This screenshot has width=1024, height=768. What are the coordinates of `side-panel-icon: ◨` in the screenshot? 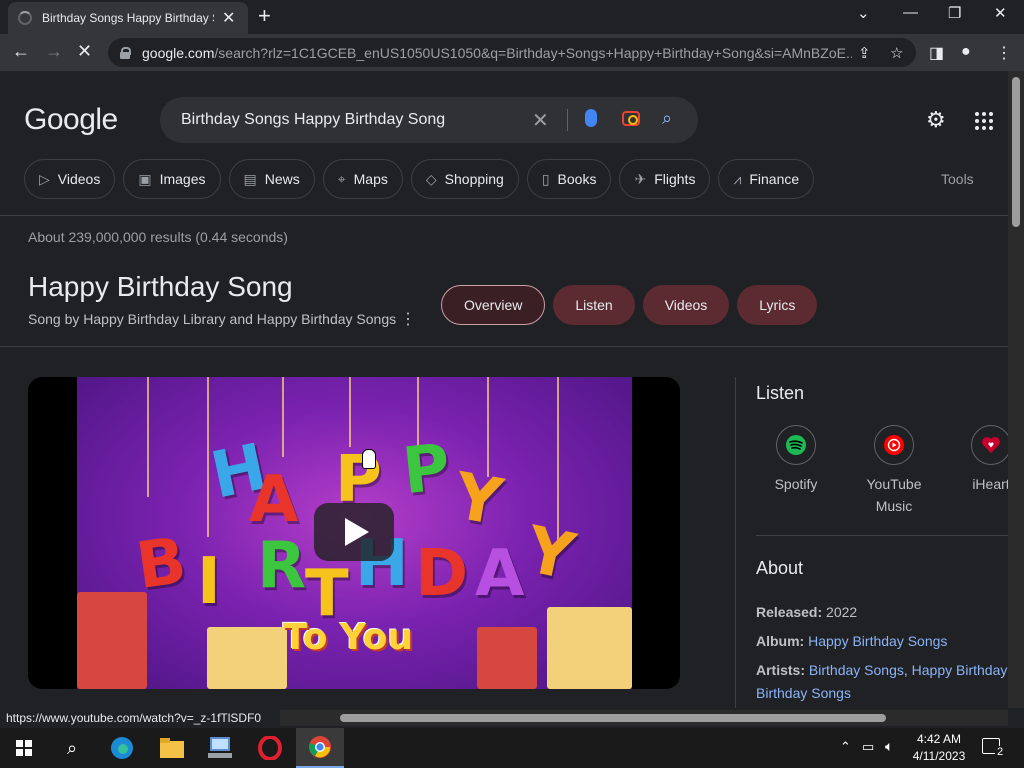 It's located at (936, 53).